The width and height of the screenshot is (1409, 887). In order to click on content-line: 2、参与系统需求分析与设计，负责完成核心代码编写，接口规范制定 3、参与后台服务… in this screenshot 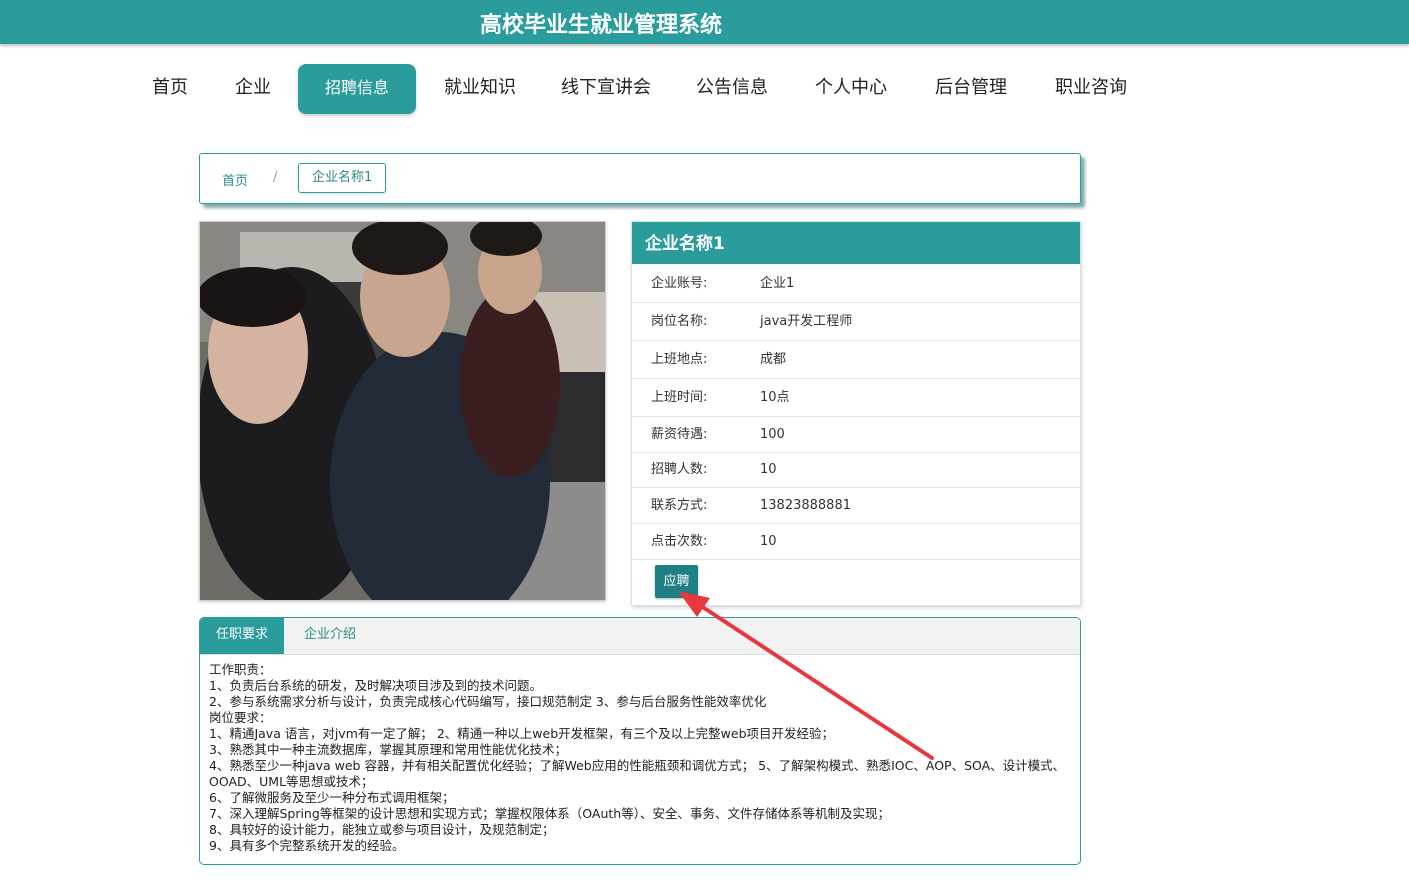, I will do `click(488, 701)`.